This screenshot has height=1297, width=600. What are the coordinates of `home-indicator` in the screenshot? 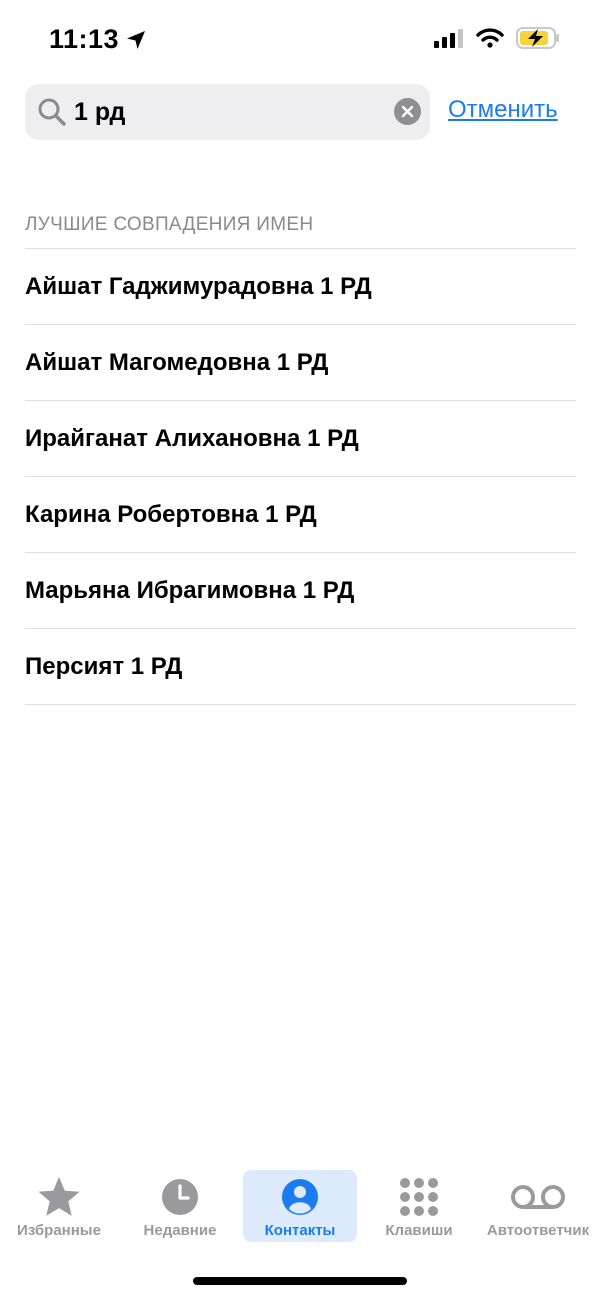 It's located at (300, 1281).